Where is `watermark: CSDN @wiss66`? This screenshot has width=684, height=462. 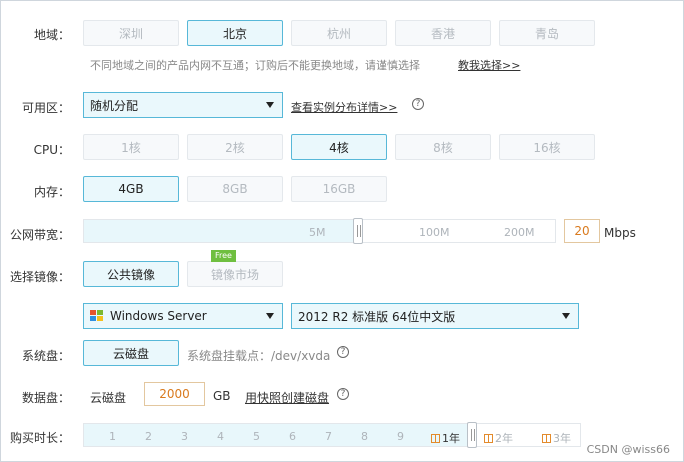 watermark: CSDN @wiss66 is located at coordinates (628, 449).